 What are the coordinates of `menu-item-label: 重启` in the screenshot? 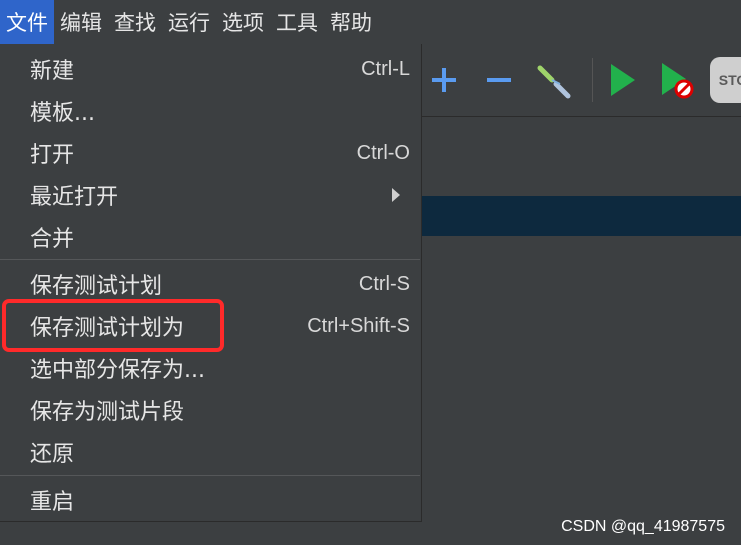 It's located at (52, 502).